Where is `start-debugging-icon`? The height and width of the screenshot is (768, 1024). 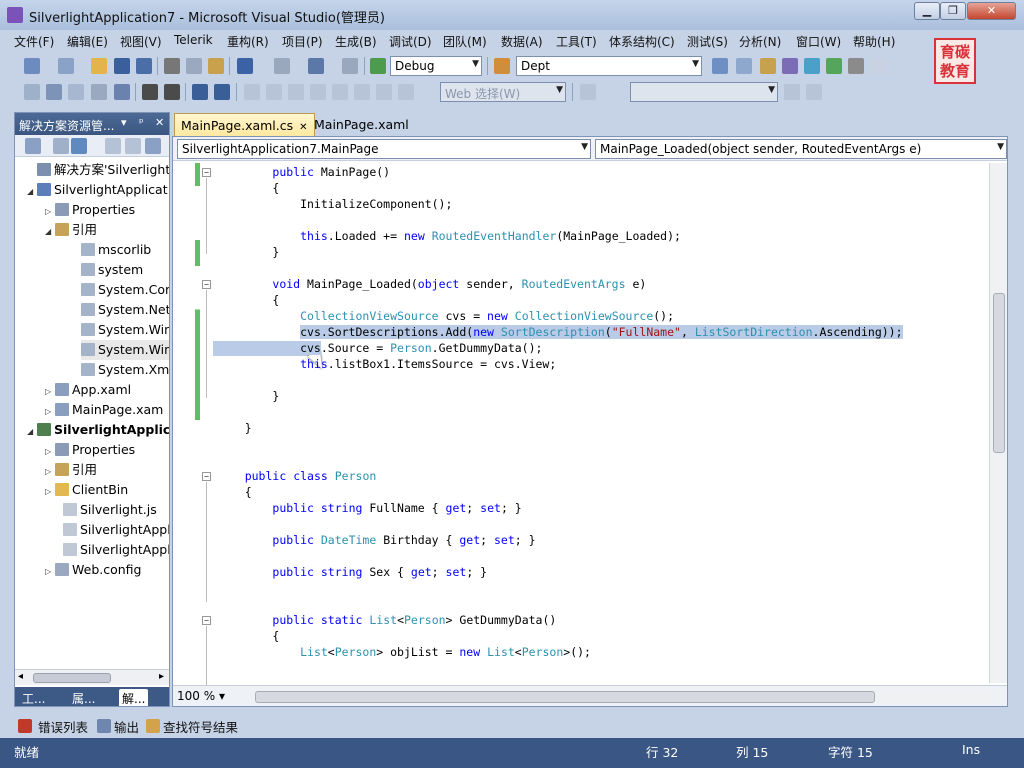 start-debugging-icon is located at coordinates (378, 66).